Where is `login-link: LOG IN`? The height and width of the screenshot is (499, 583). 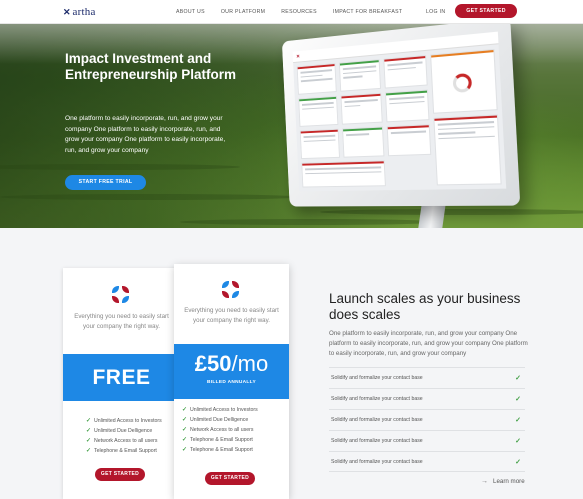
login-link: LOG IN is located at coordinates (435, 12).